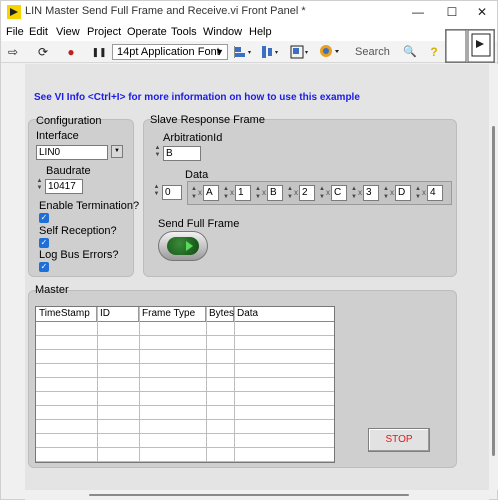 The image size is (498, 500). Describe the element at coordinates (104, 32) in the screenshot. I see `menu-project: Project` at that location.